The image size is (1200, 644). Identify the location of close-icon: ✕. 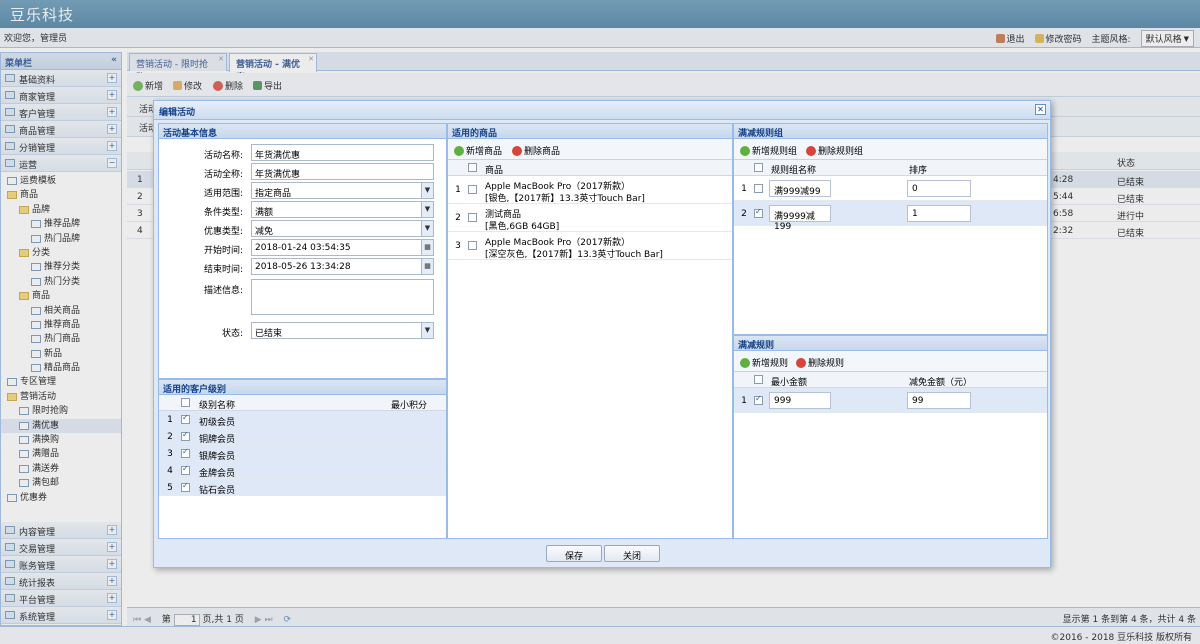
(1040, 109).